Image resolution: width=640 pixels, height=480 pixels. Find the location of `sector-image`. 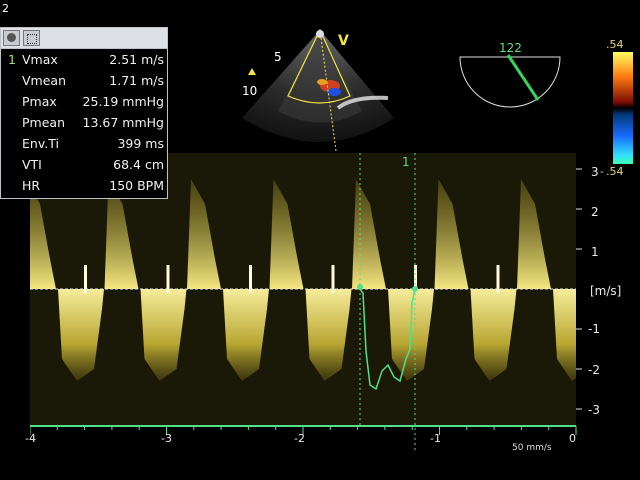

sector-image is located at coordinates (318, 88).